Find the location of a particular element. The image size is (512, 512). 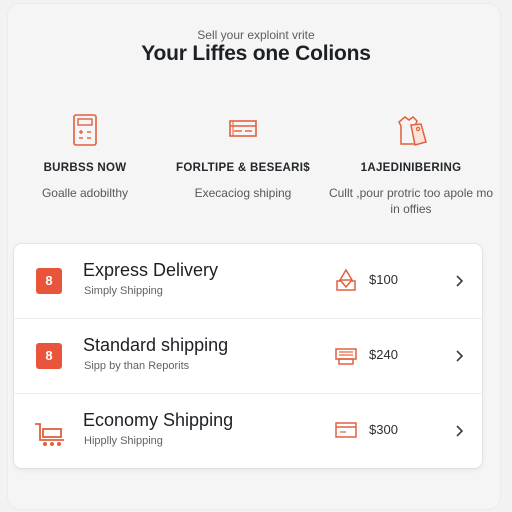

shipping-option-economy: Economy Shipping Hipplly Shipping $300 is located at coordinates (248, 430).